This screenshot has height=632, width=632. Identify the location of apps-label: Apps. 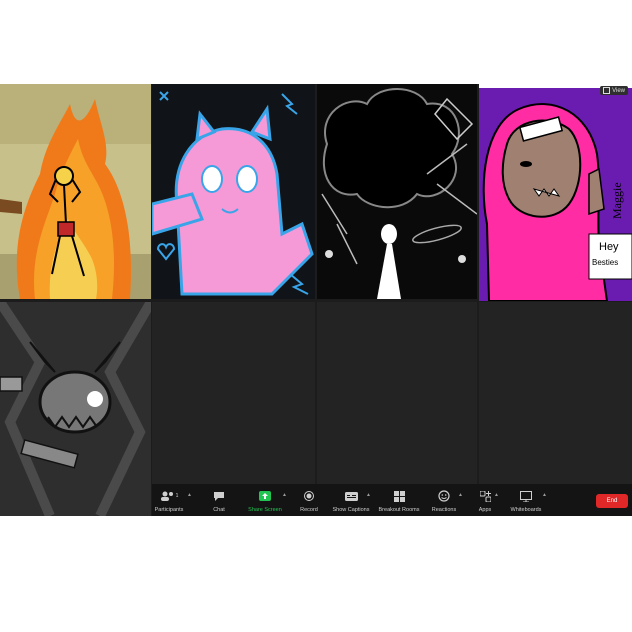
(485, 510).